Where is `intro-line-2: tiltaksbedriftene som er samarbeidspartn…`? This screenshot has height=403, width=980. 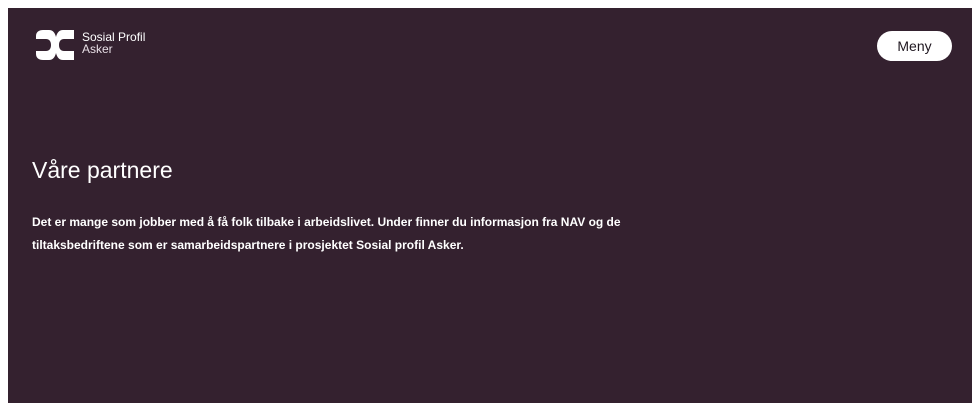 intro-line-2: tiltaksbedriftene som er samarbeidspartn… is located at coordinates (248, 245).